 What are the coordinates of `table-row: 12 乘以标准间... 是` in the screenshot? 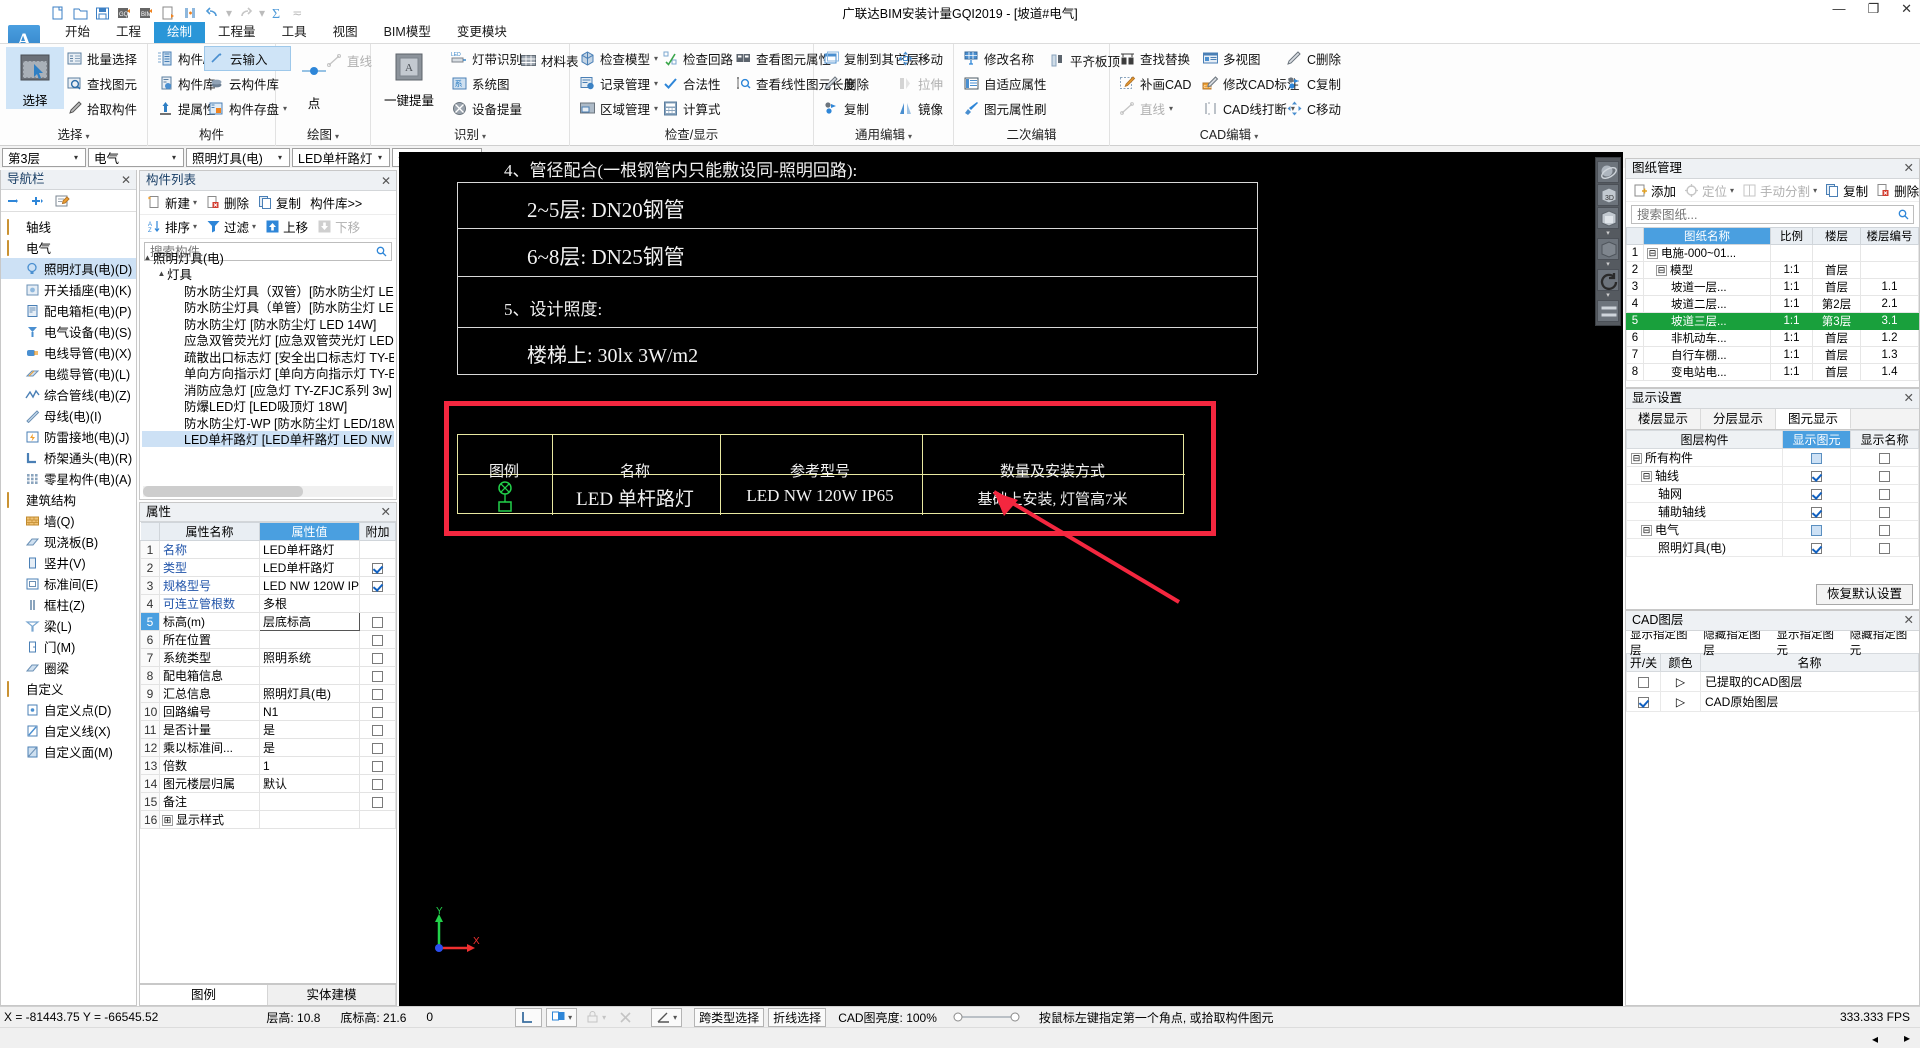 It's located at (268, 747).